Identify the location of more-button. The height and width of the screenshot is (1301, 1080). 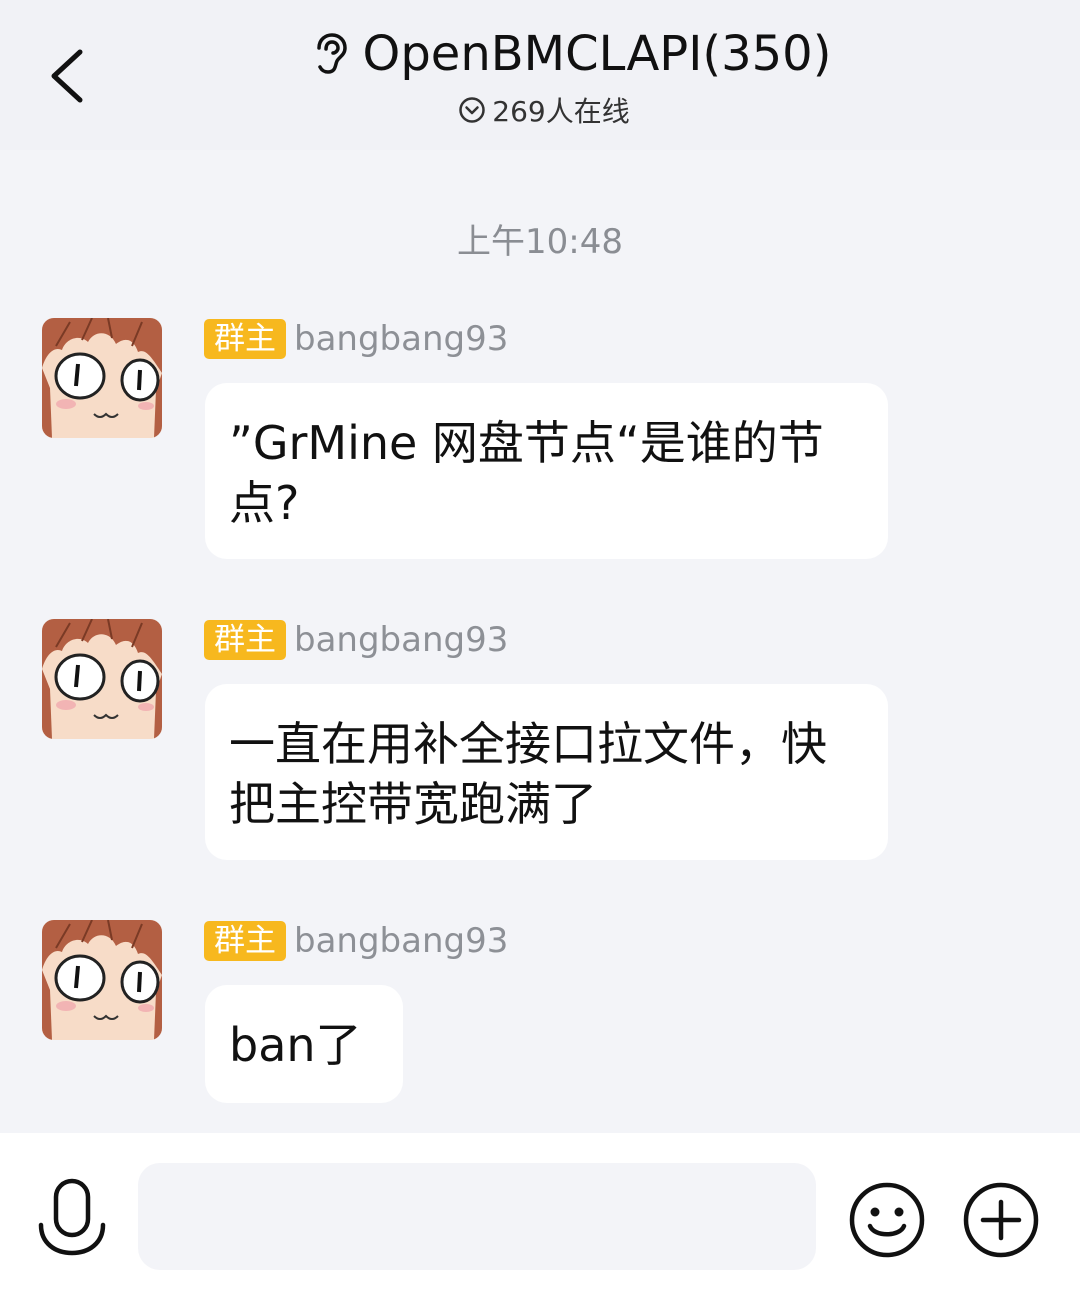
(1001, 1220).